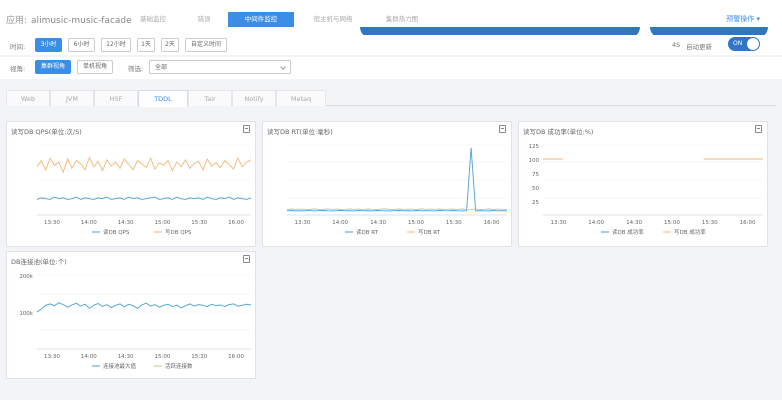 This screenshot has width=782, height=400. What do you see at coordinates (676, 45) in the screenshot?
I see `auto-interval: 4S` at bounding box center [676, 45].